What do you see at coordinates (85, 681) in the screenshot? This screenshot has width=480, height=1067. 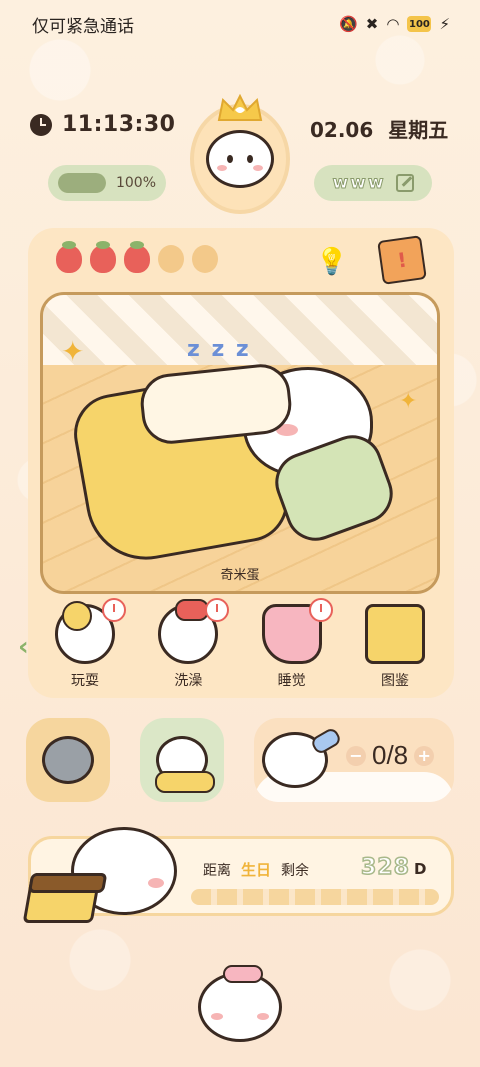 I see `action-label: 玩耍` at bounding box center [85, 681].